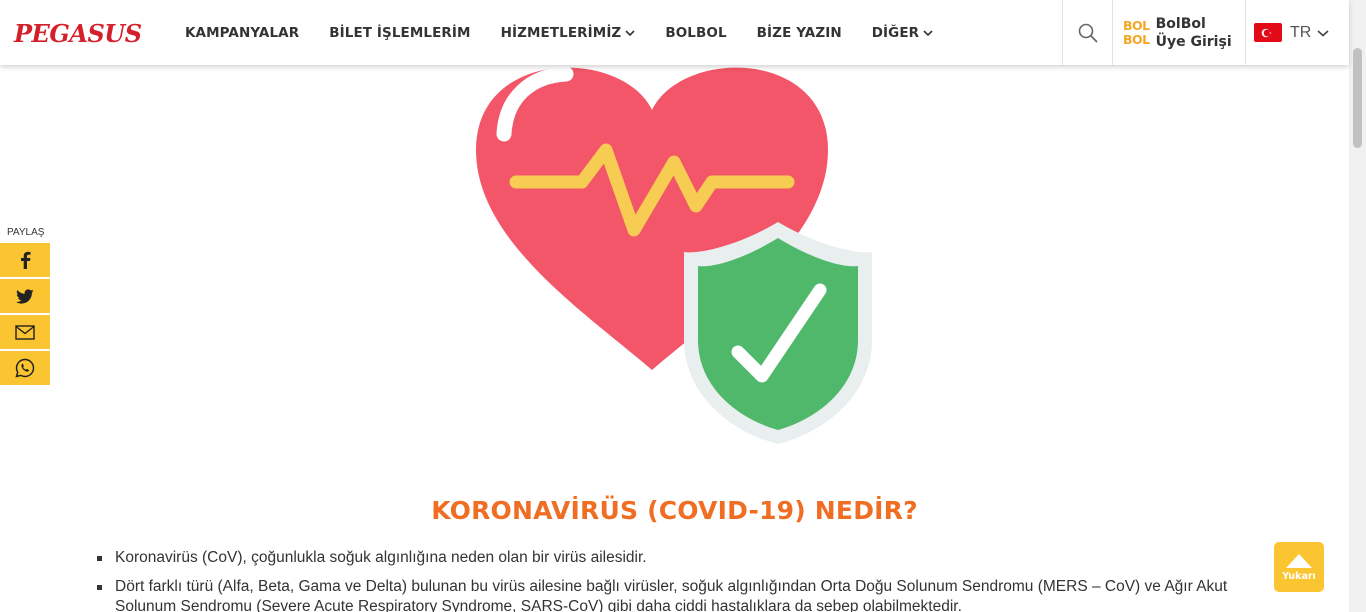  What do you see at coordinates (78, 33) in the screenshot?
I see `pegasus-logo: PEGASUS` at bounding box center [78, 33].